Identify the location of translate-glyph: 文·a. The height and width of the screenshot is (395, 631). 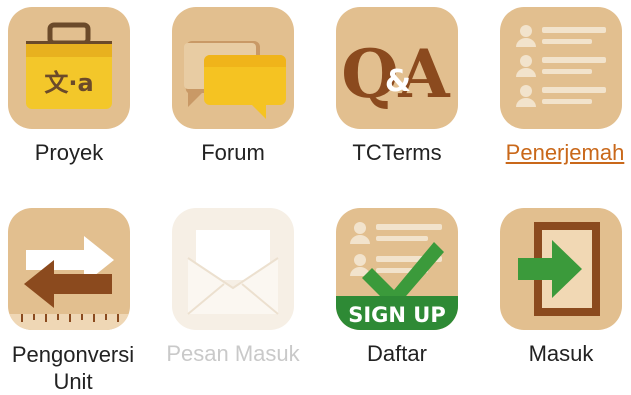
(68, 83).